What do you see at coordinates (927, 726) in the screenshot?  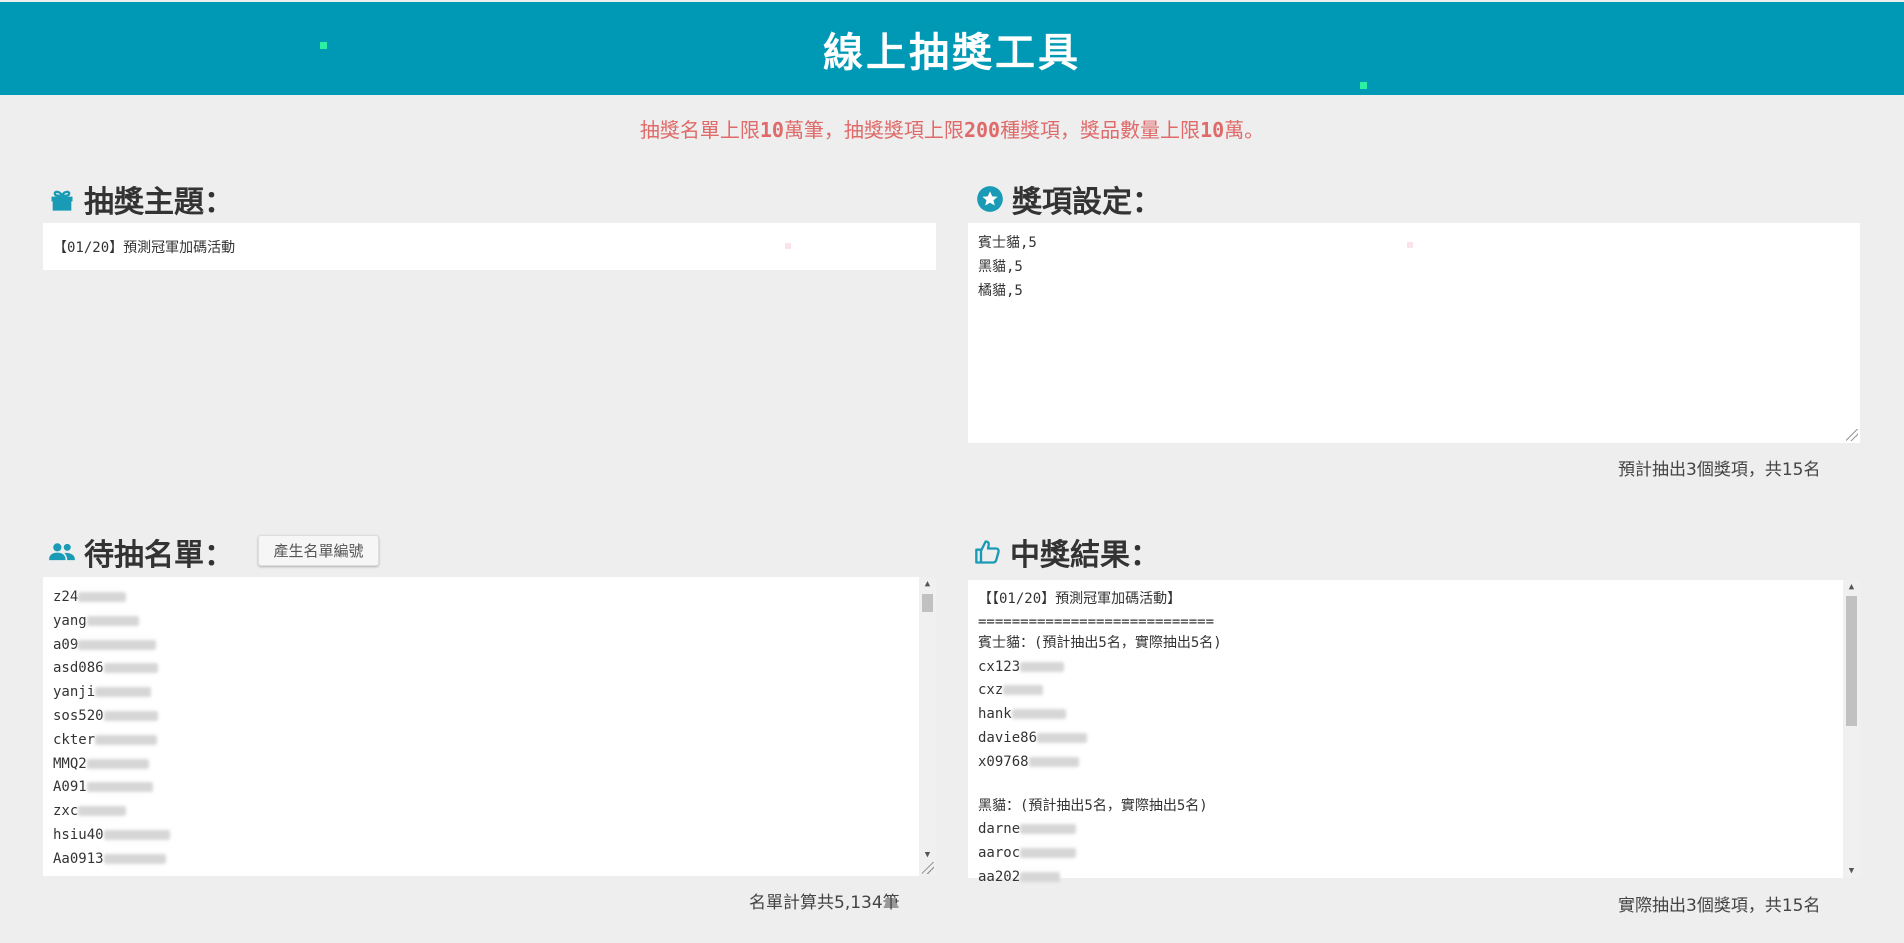 I see `candidates-scrollbar: ▲ ▼` at bounding box center [927, 726].